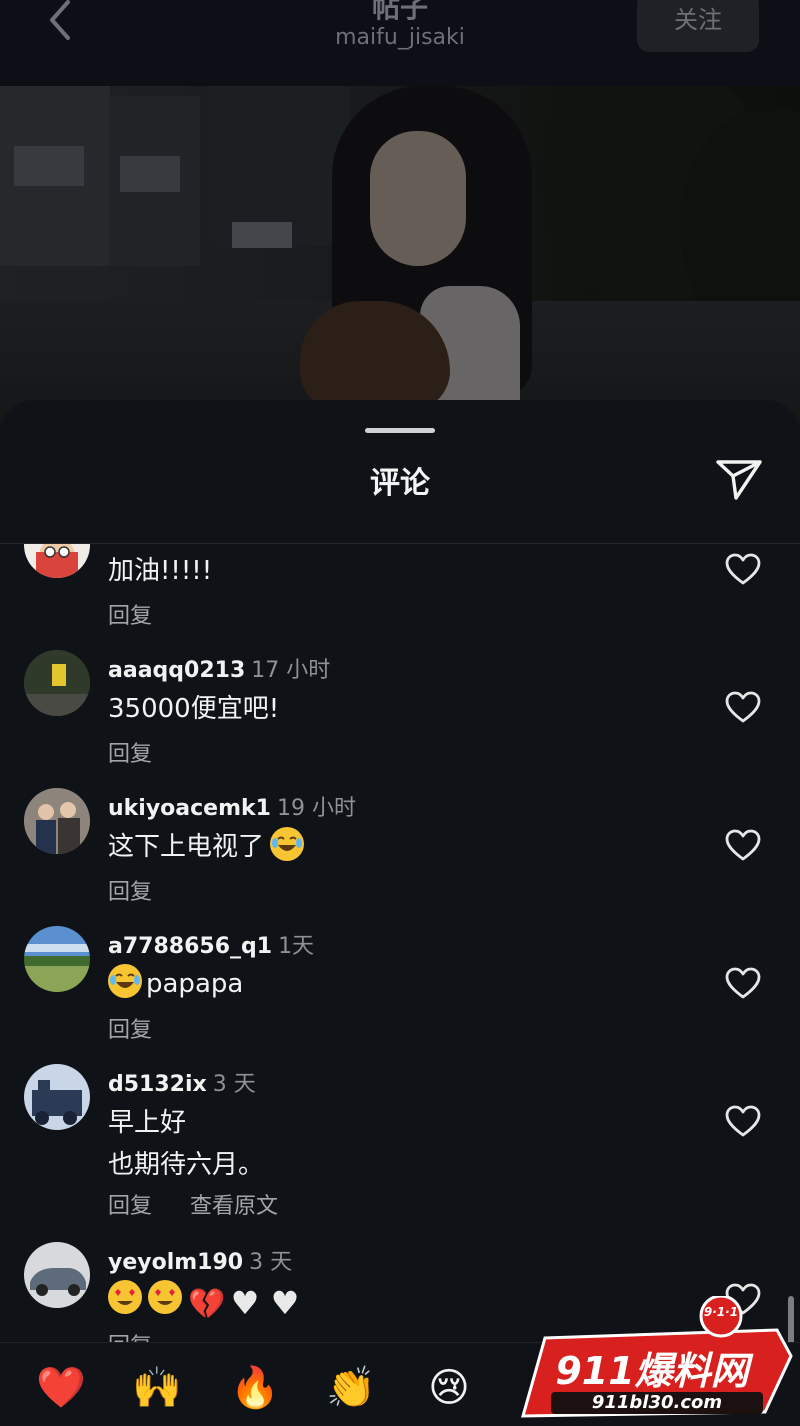 The height and width of the screenshot is (1426, 800). I want to click on comment-time: 19 小时, so click(316, 808).